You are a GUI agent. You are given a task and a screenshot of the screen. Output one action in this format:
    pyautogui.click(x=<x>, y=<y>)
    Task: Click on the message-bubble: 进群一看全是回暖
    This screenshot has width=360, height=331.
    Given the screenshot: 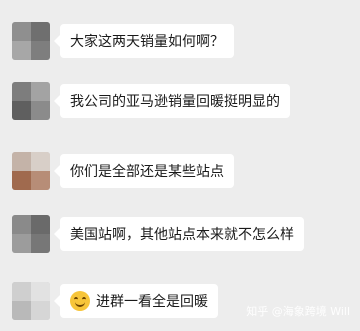 What is the action you would take?
    pyautogui.click(x=136, y=301)
    